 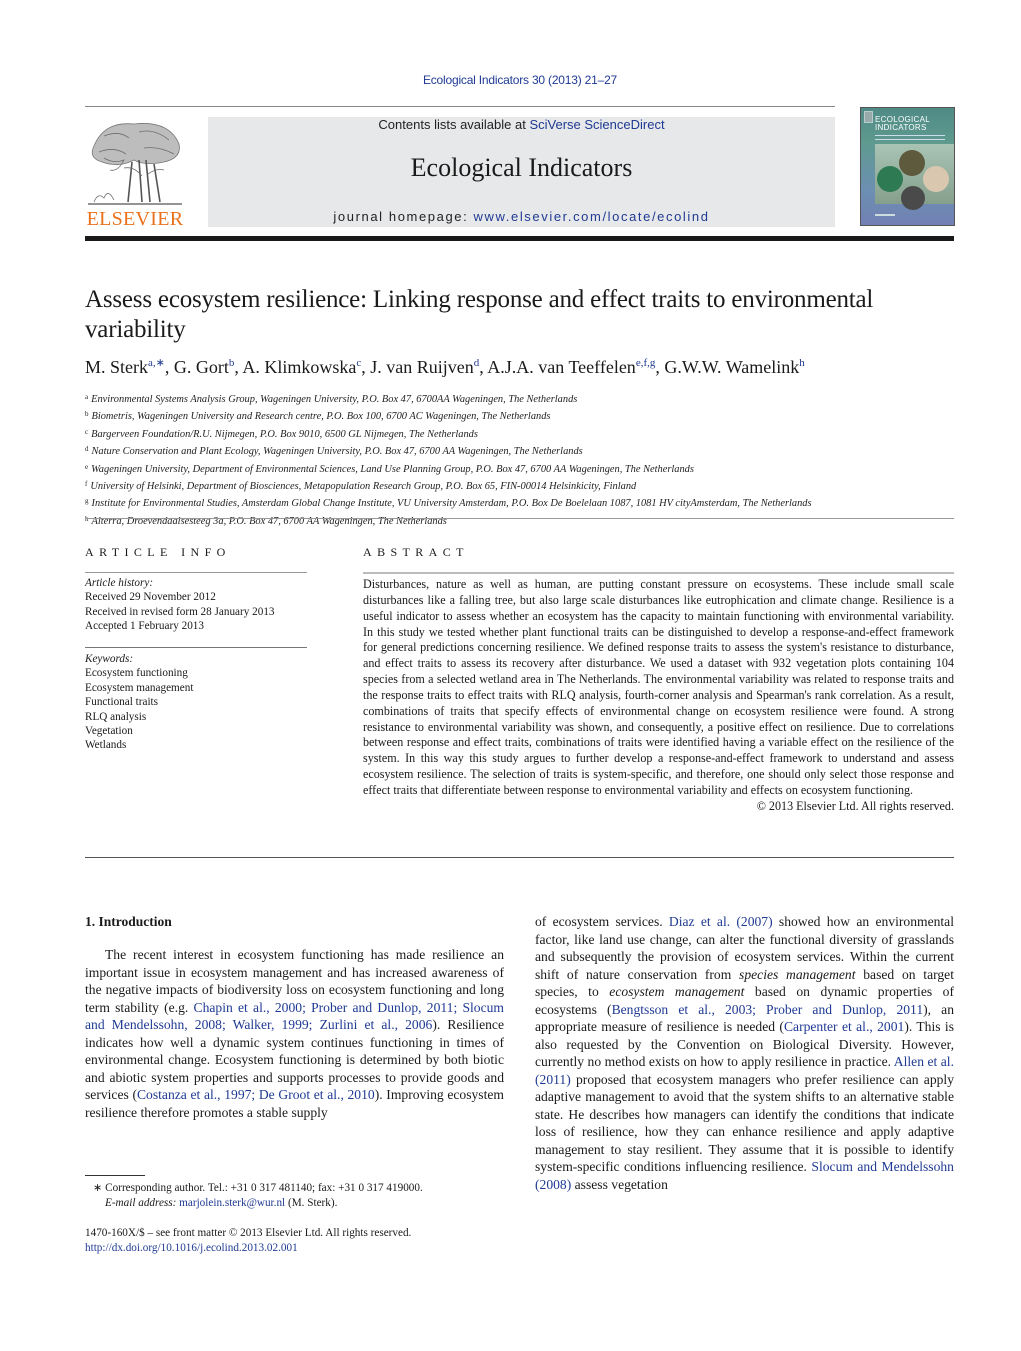 I want to click on history-entry: Received in revised form 28 January 2013, so click(x=180, y=611).